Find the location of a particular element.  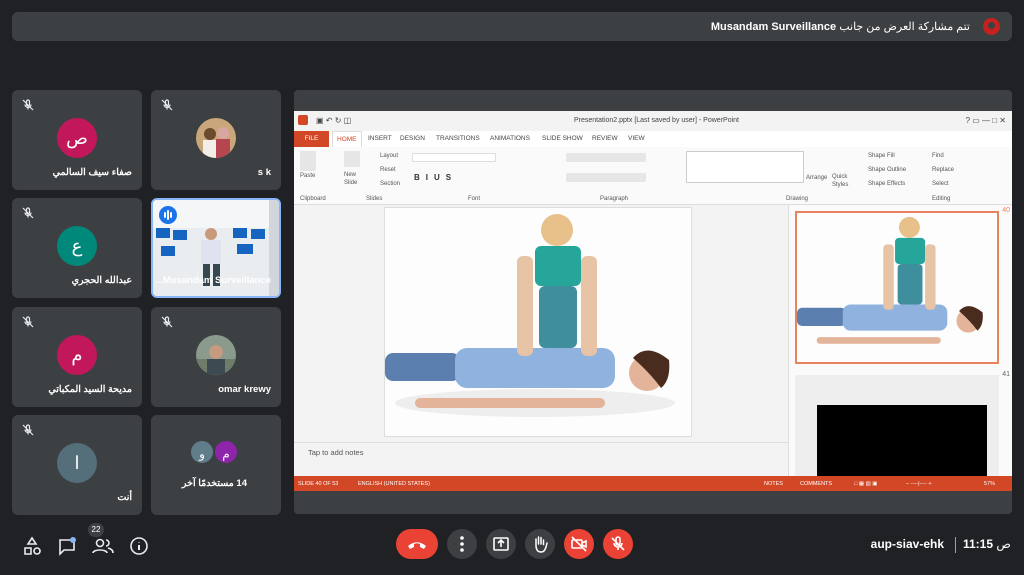

shapes-gallery is located at coordinates (745, 167).